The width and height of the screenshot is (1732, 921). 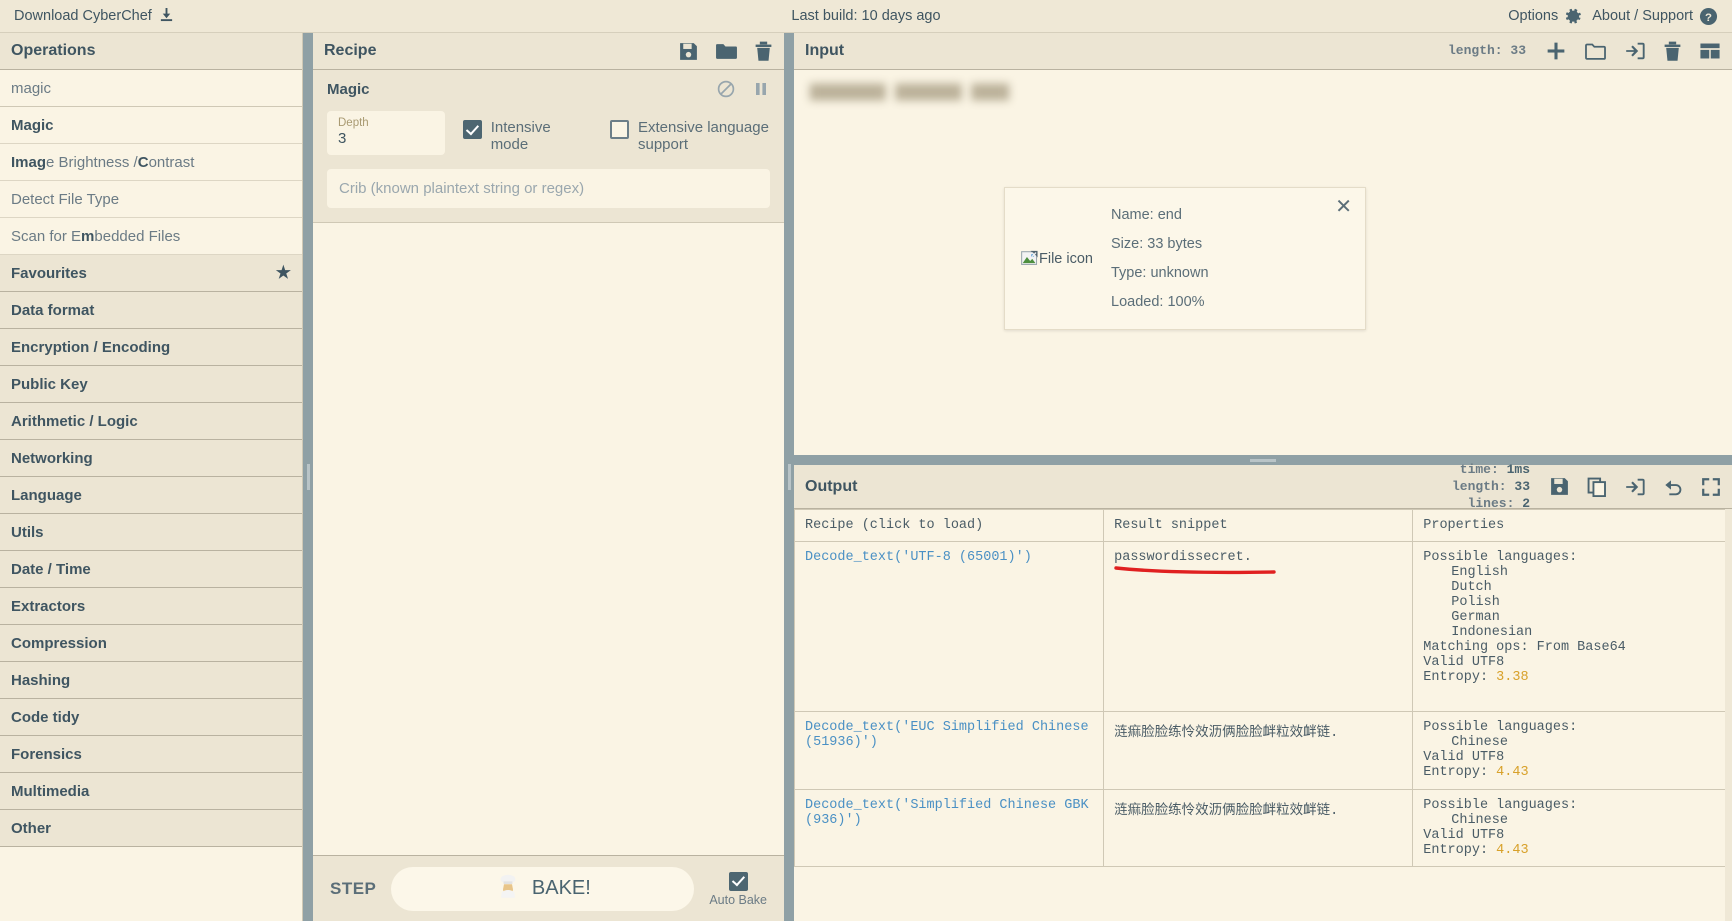 I want to click on category-language: Language, so click(x=151, y=495).